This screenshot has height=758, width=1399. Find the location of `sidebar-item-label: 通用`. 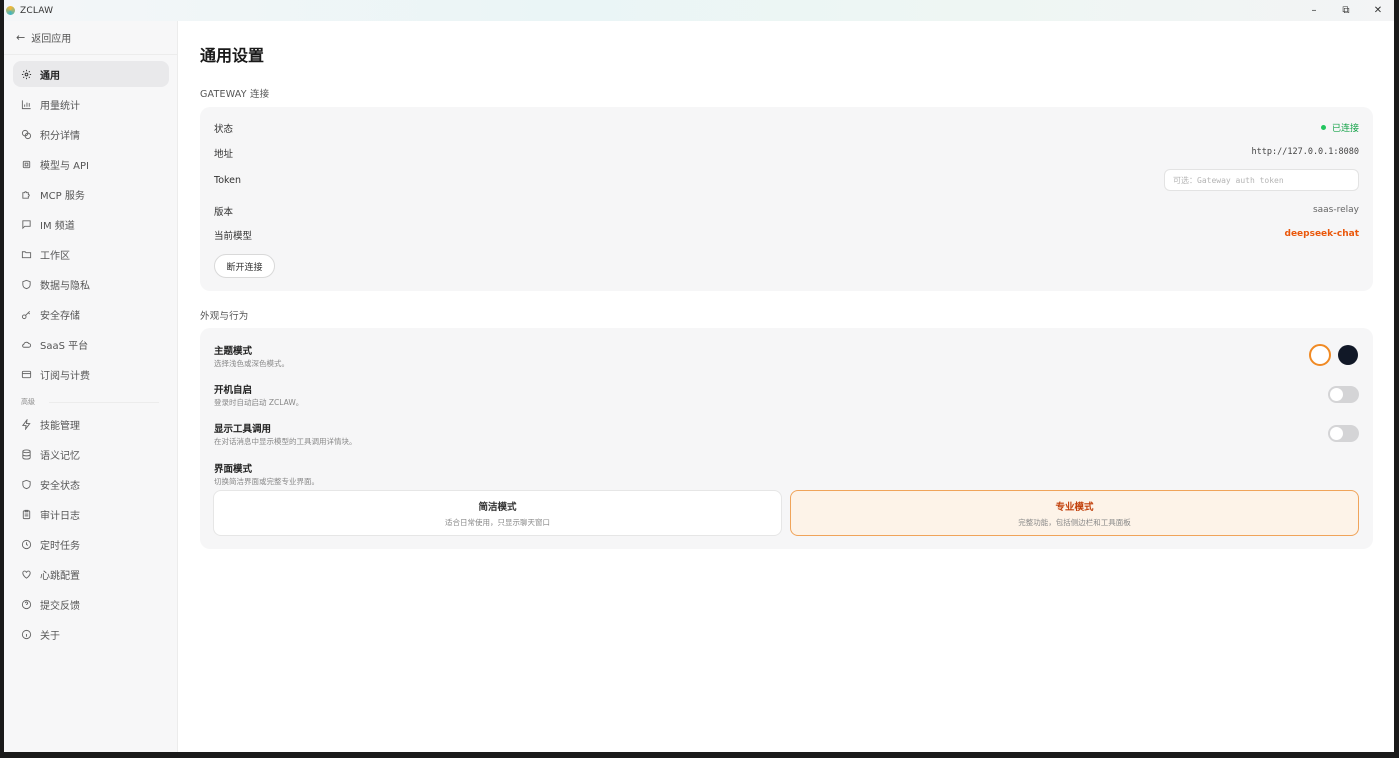

sidebar-item-label: 通用 is located at coordinates (50, 76).